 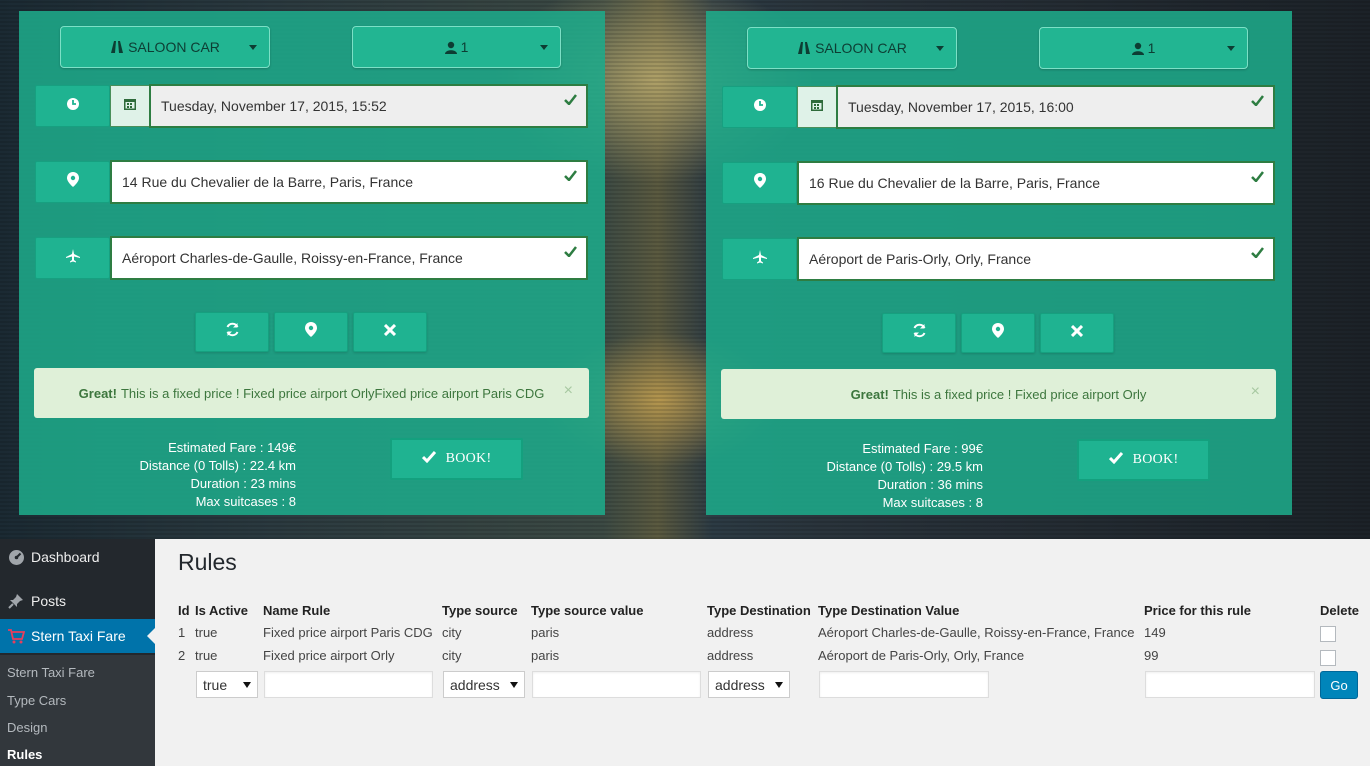 I want to click on table-cell-id: 2, so click(x=182, y=655).